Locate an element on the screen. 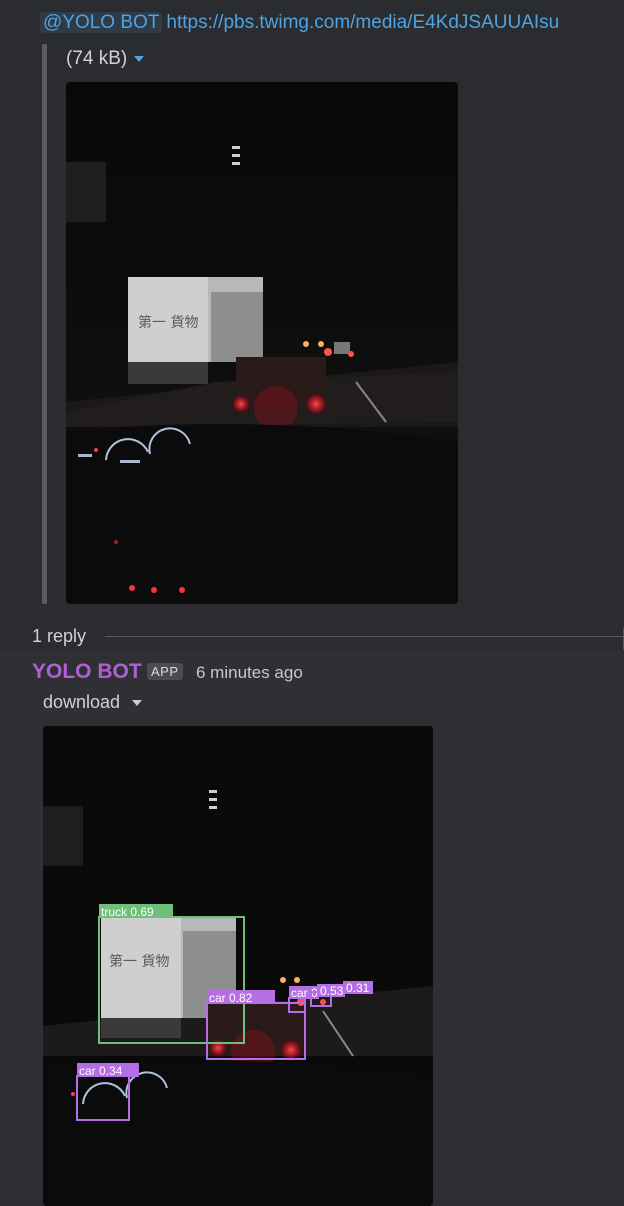  message-timestamp: 6 minutes ago is located at coordinates (249, 673).